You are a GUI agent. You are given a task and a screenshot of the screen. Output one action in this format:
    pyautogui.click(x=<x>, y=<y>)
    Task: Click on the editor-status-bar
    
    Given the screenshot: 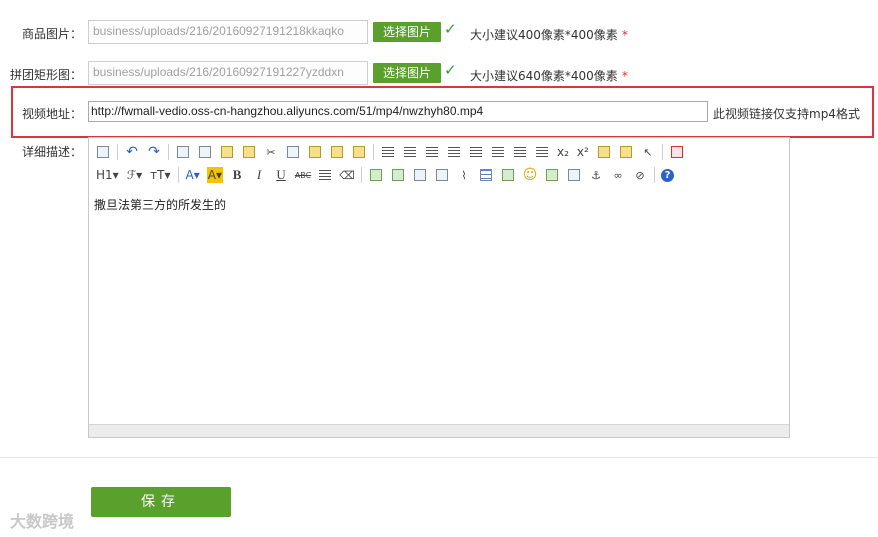 What is the action you would take?
    pyautogui.click(x=439, y=430)
    